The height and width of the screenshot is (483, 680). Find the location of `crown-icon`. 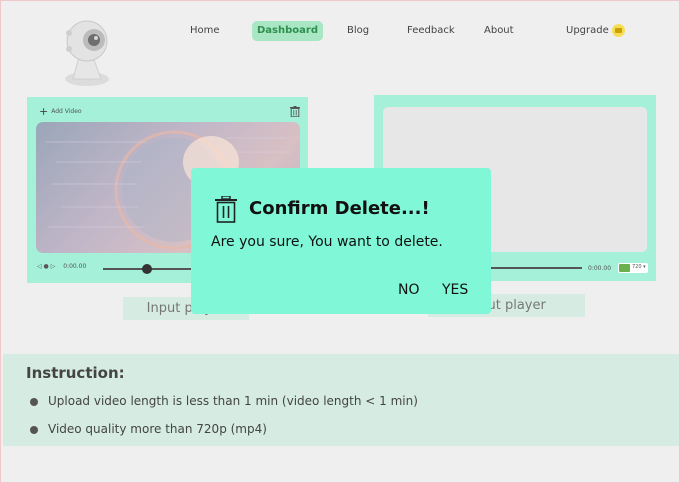

crown-icon is located at coordinates (618, 30).